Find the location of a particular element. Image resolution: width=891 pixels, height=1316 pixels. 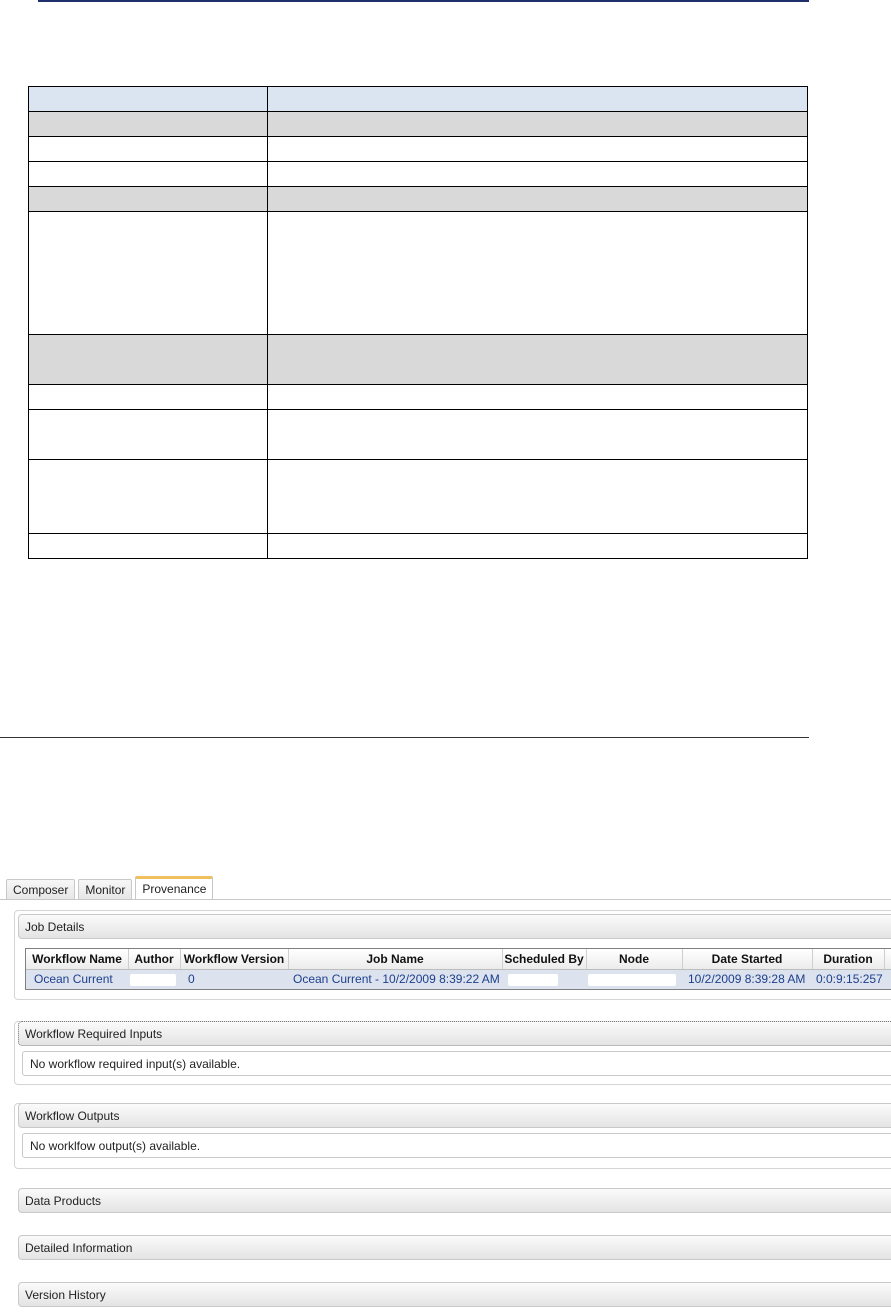

detailed-information-section: Detailed Information is located at coordinates (454, 1247).